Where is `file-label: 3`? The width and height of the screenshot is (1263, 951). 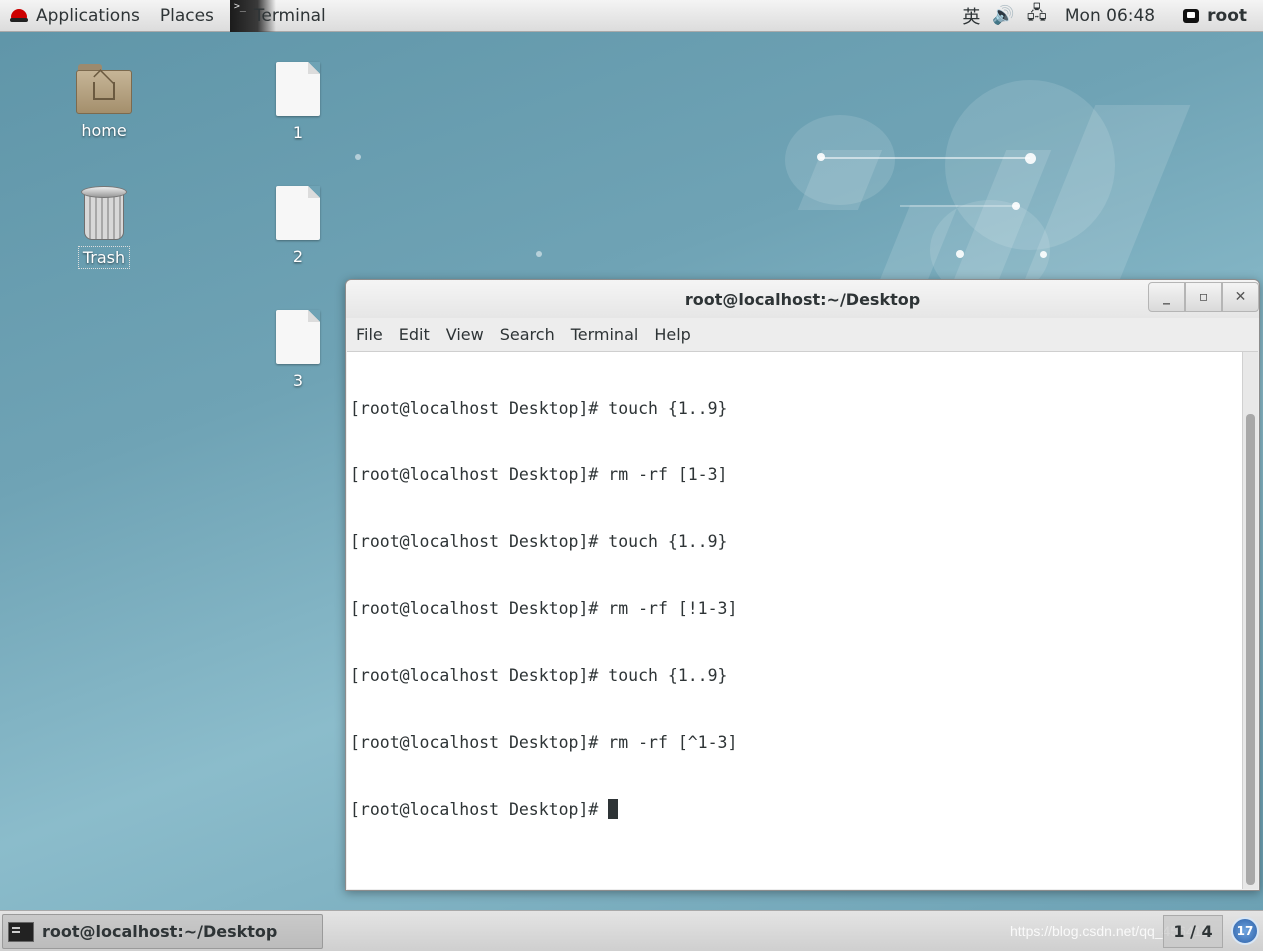 file-label: 3 is located at coordinates (298, 380).